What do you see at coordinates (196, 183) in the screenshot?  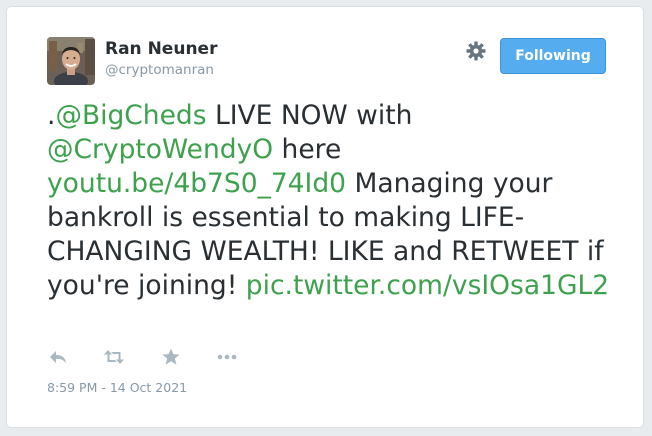 I see `youtube-link: youtu.be/4b7S0_74Id0` at bounding box center [196, 183].